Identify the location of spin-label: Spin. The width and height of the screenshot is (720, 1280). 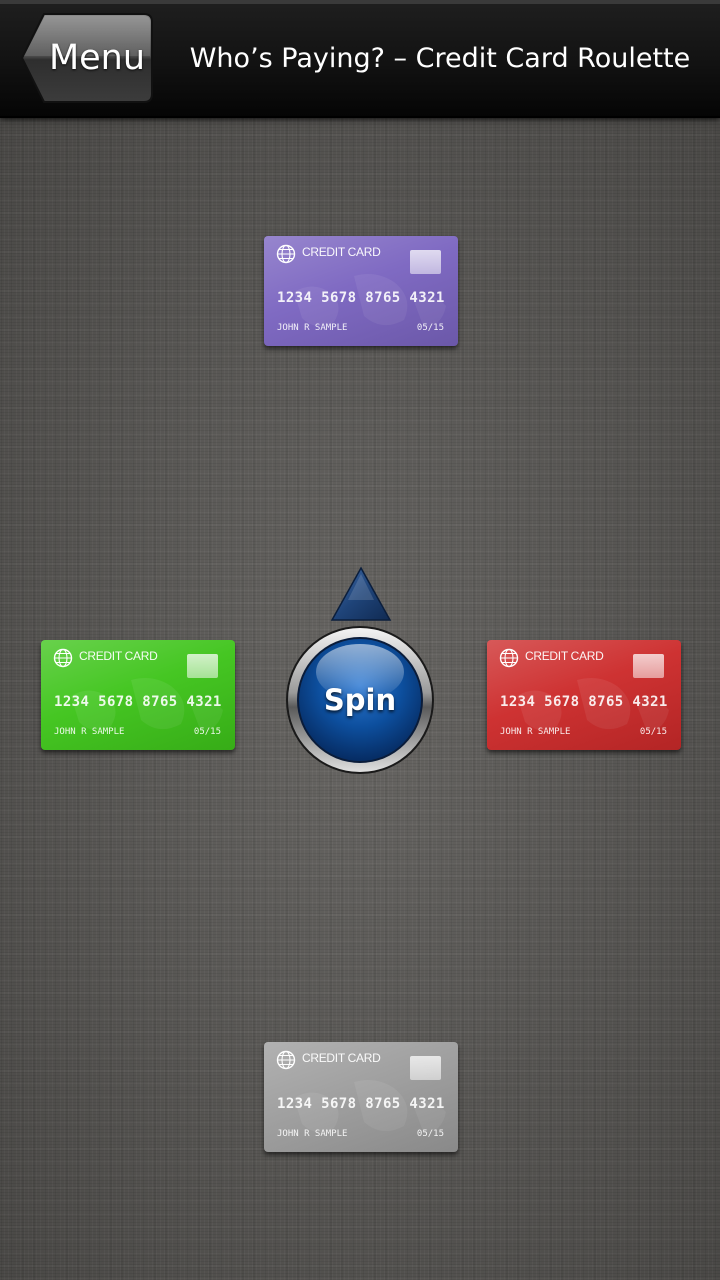
(360, 700).